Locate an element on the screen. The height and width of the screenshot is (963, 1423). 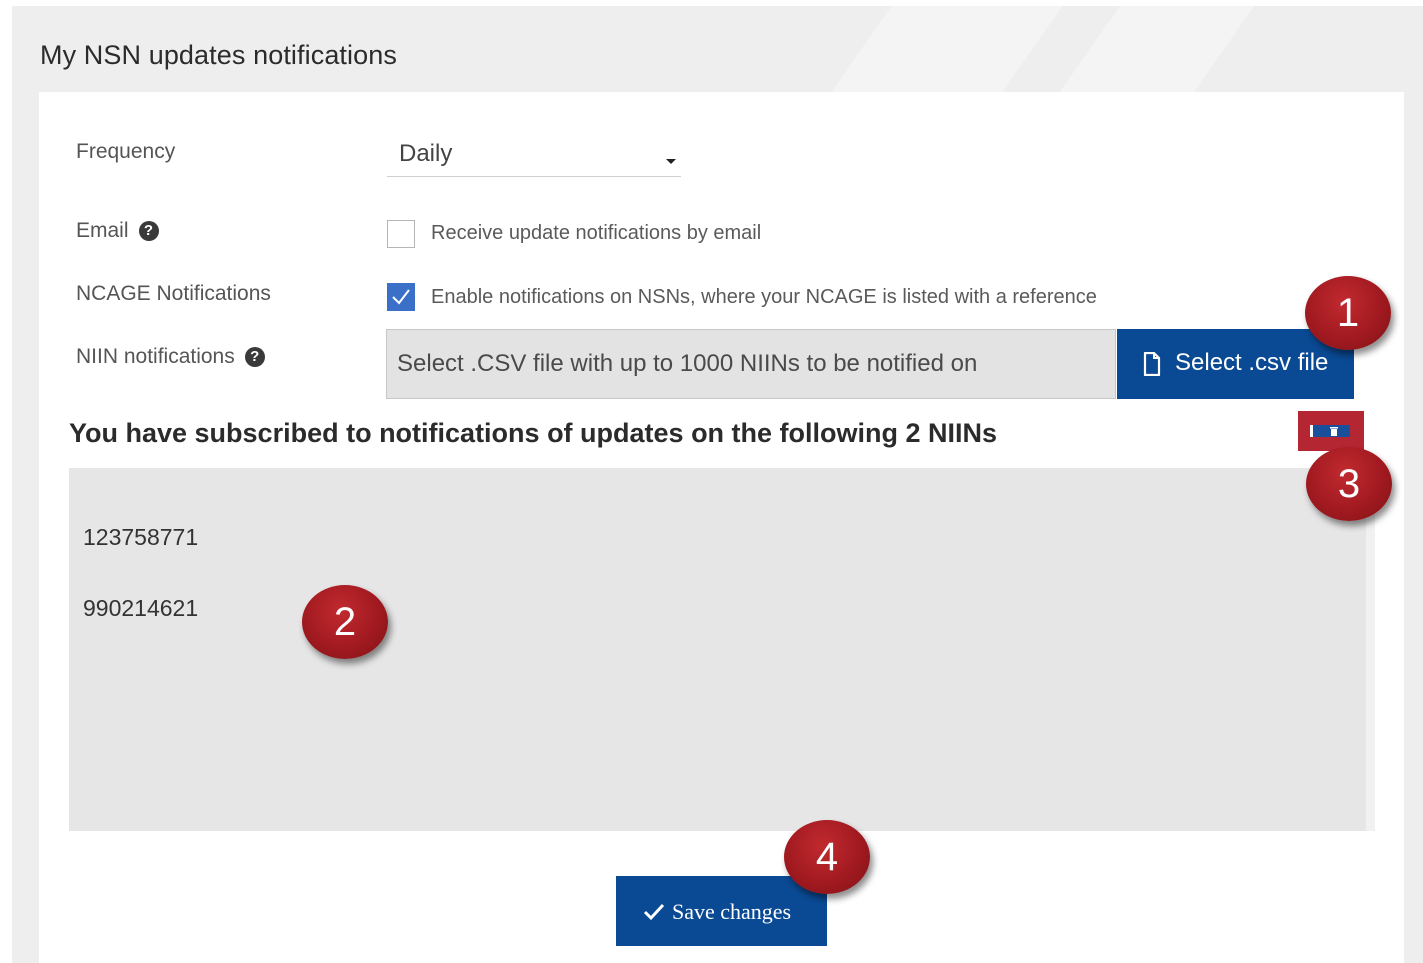
email-label-row: Email? is located at coordinates (117, 231).